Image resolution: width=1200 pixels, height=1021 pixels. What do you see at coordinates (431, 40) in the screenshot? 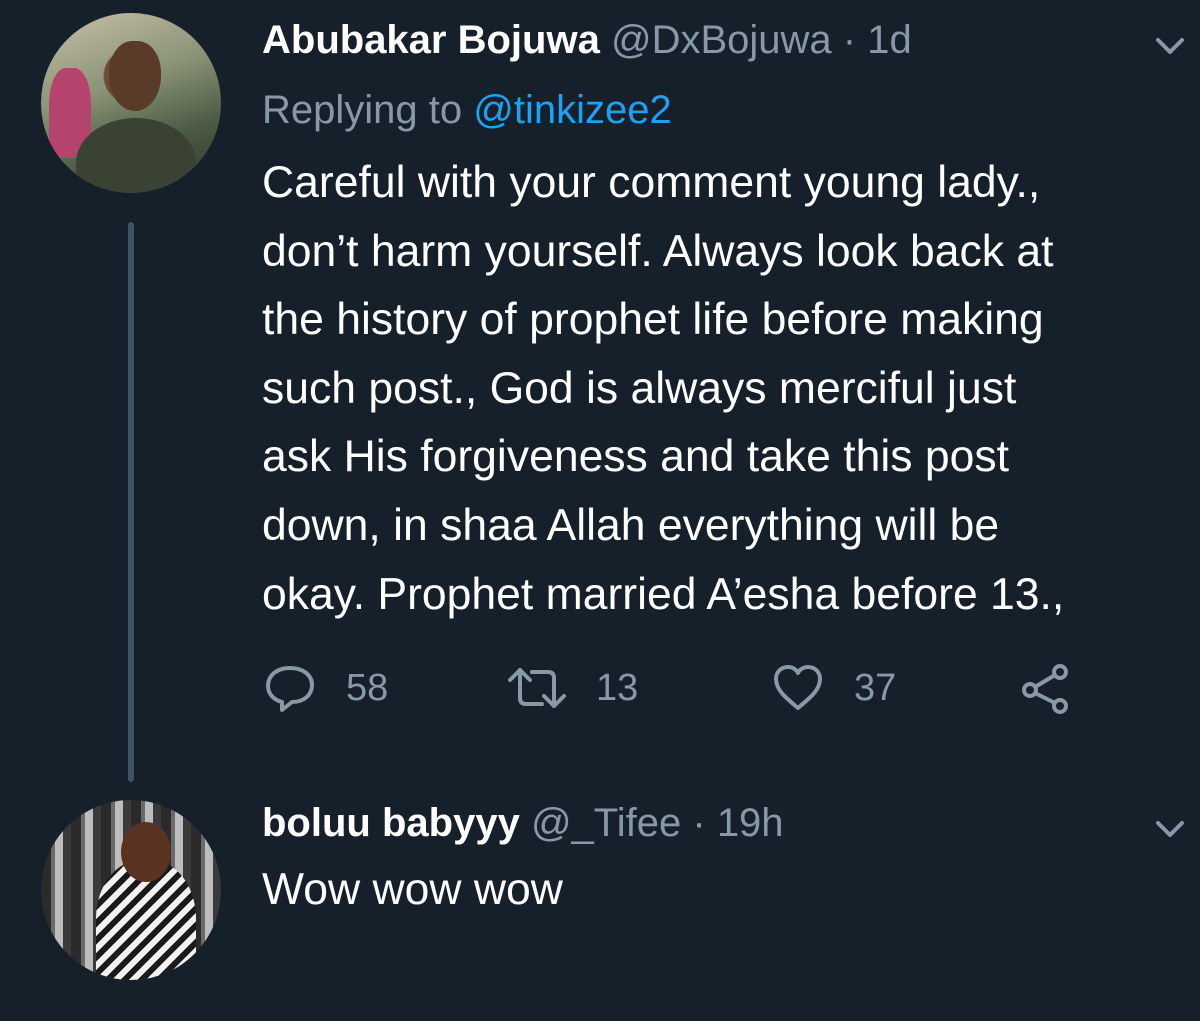
I see `author-name: Abubakar Bojuwa` at bounding box center [431, 40].